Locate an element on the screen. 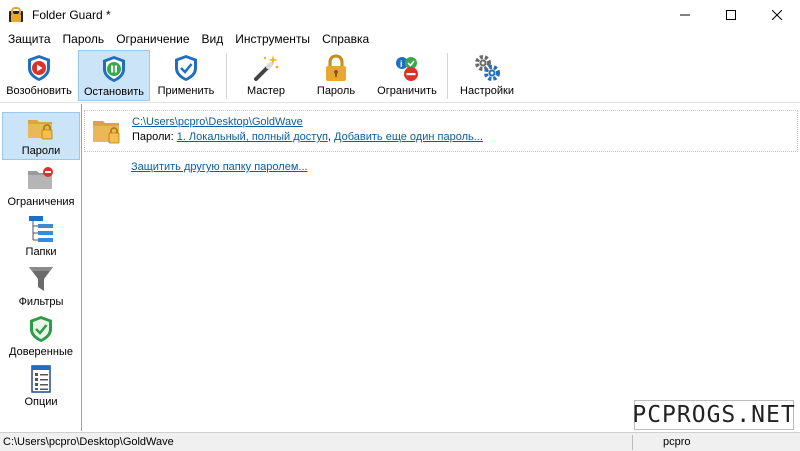  apply-button: Применить is located at coordinates (186, 75).